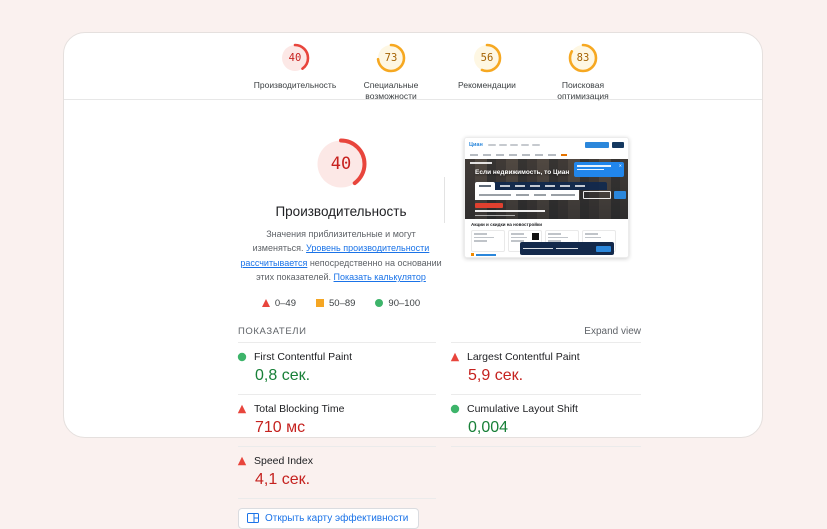 This screenshot has height=529, width=827. I want to click on metric-speed-index: Speed Index 4,1 сек., so click(336, 473).